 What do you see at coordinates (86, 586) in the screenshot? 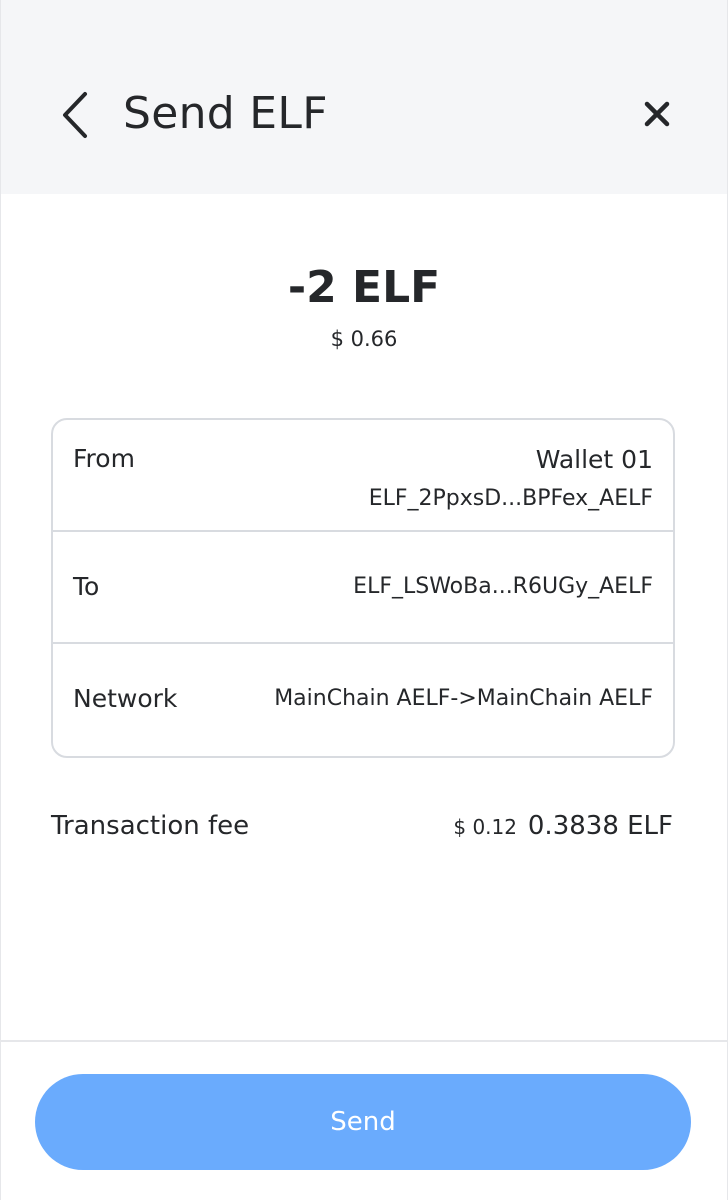
I see `to-label: To` at bounding box center [86, 586].